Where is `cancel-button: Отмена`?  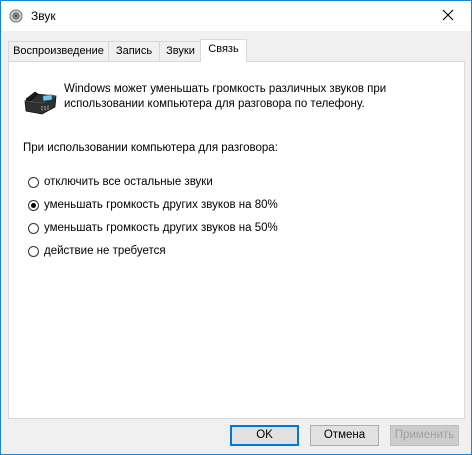
cancel-button: Отмена is located at coordinates (344, 435).